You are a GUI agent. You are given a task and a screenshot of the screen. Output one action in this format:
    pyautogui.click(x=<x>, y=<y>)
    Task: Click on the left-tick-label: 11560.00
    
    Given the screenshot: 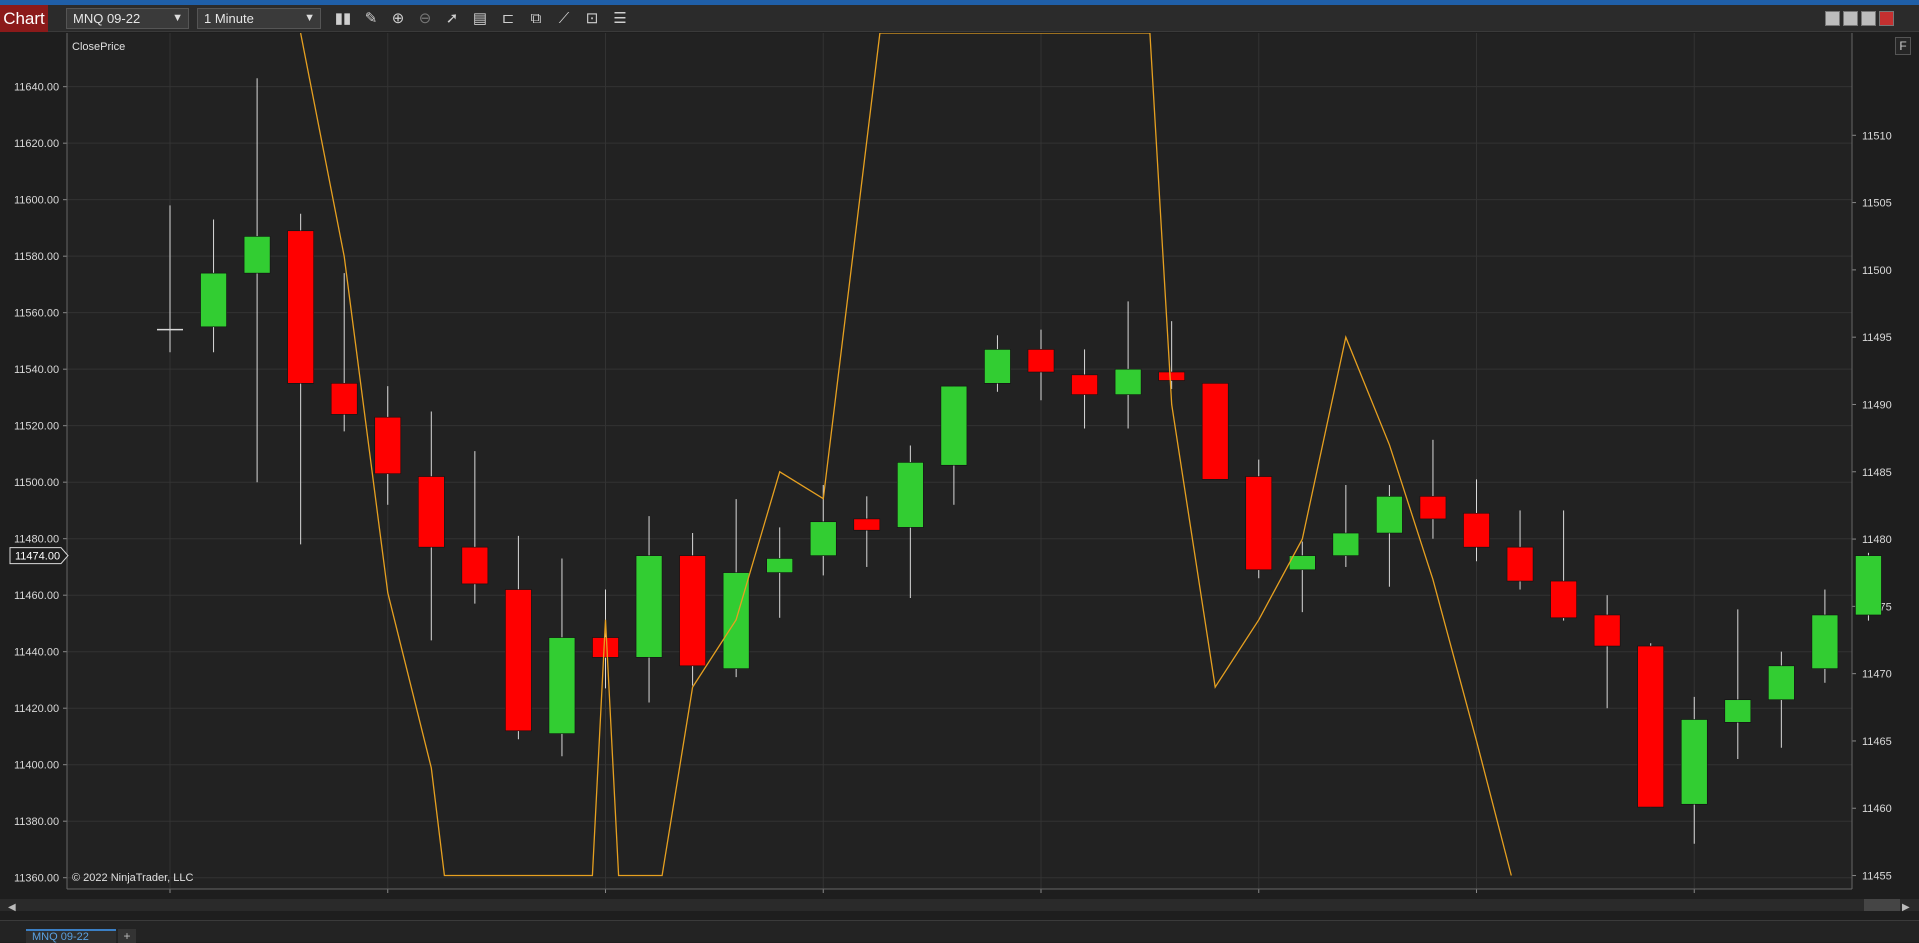 What is the action you would take?
    pyautogui.click(x=36, y=314)
    